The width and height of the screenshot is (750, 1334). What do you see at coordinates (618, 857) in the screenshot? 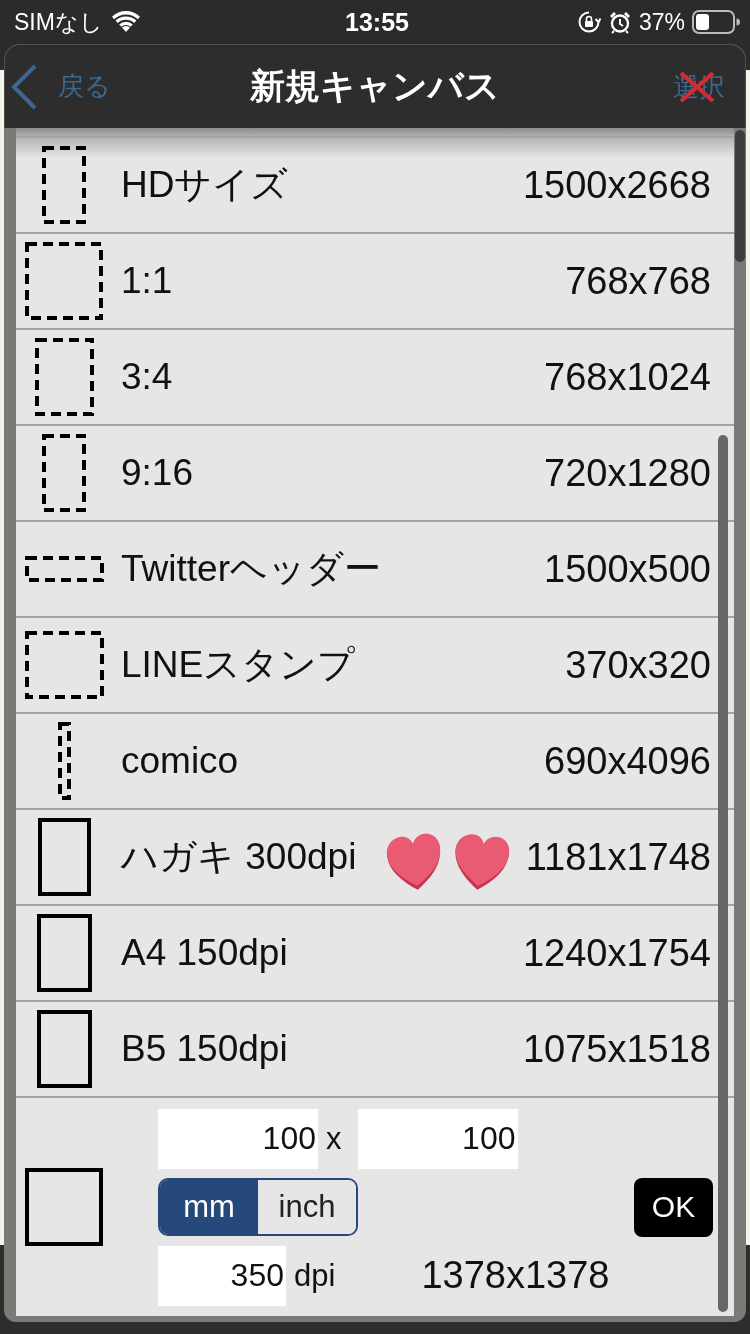
I see `preset-size: 1181x1748` at bounding box center [618, 857].